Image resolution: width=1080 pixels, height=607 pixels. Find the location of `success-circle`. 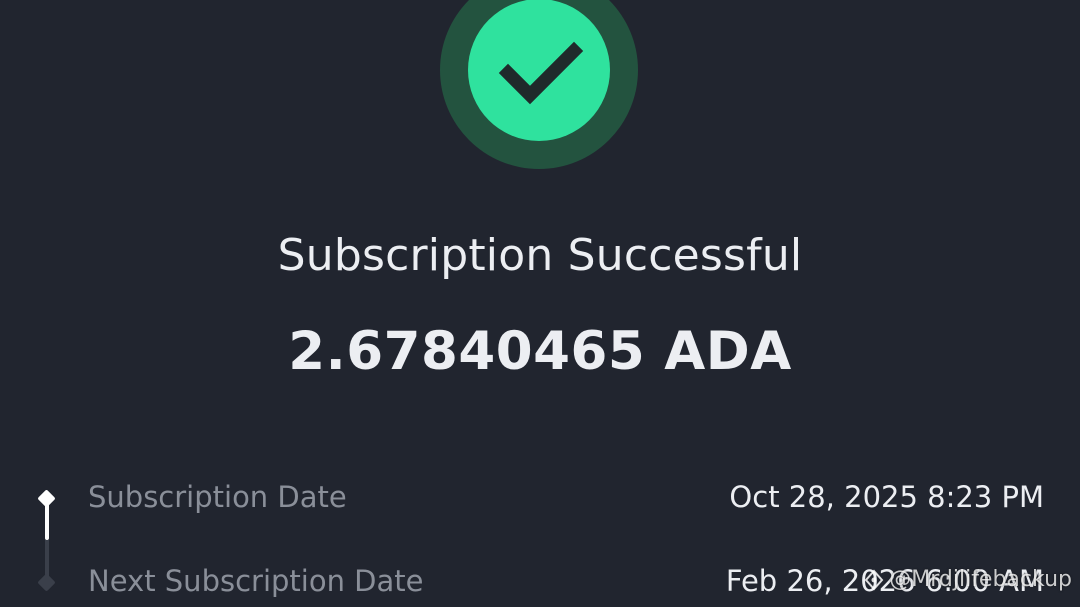

success-circle is located at coordinates (539, 70).